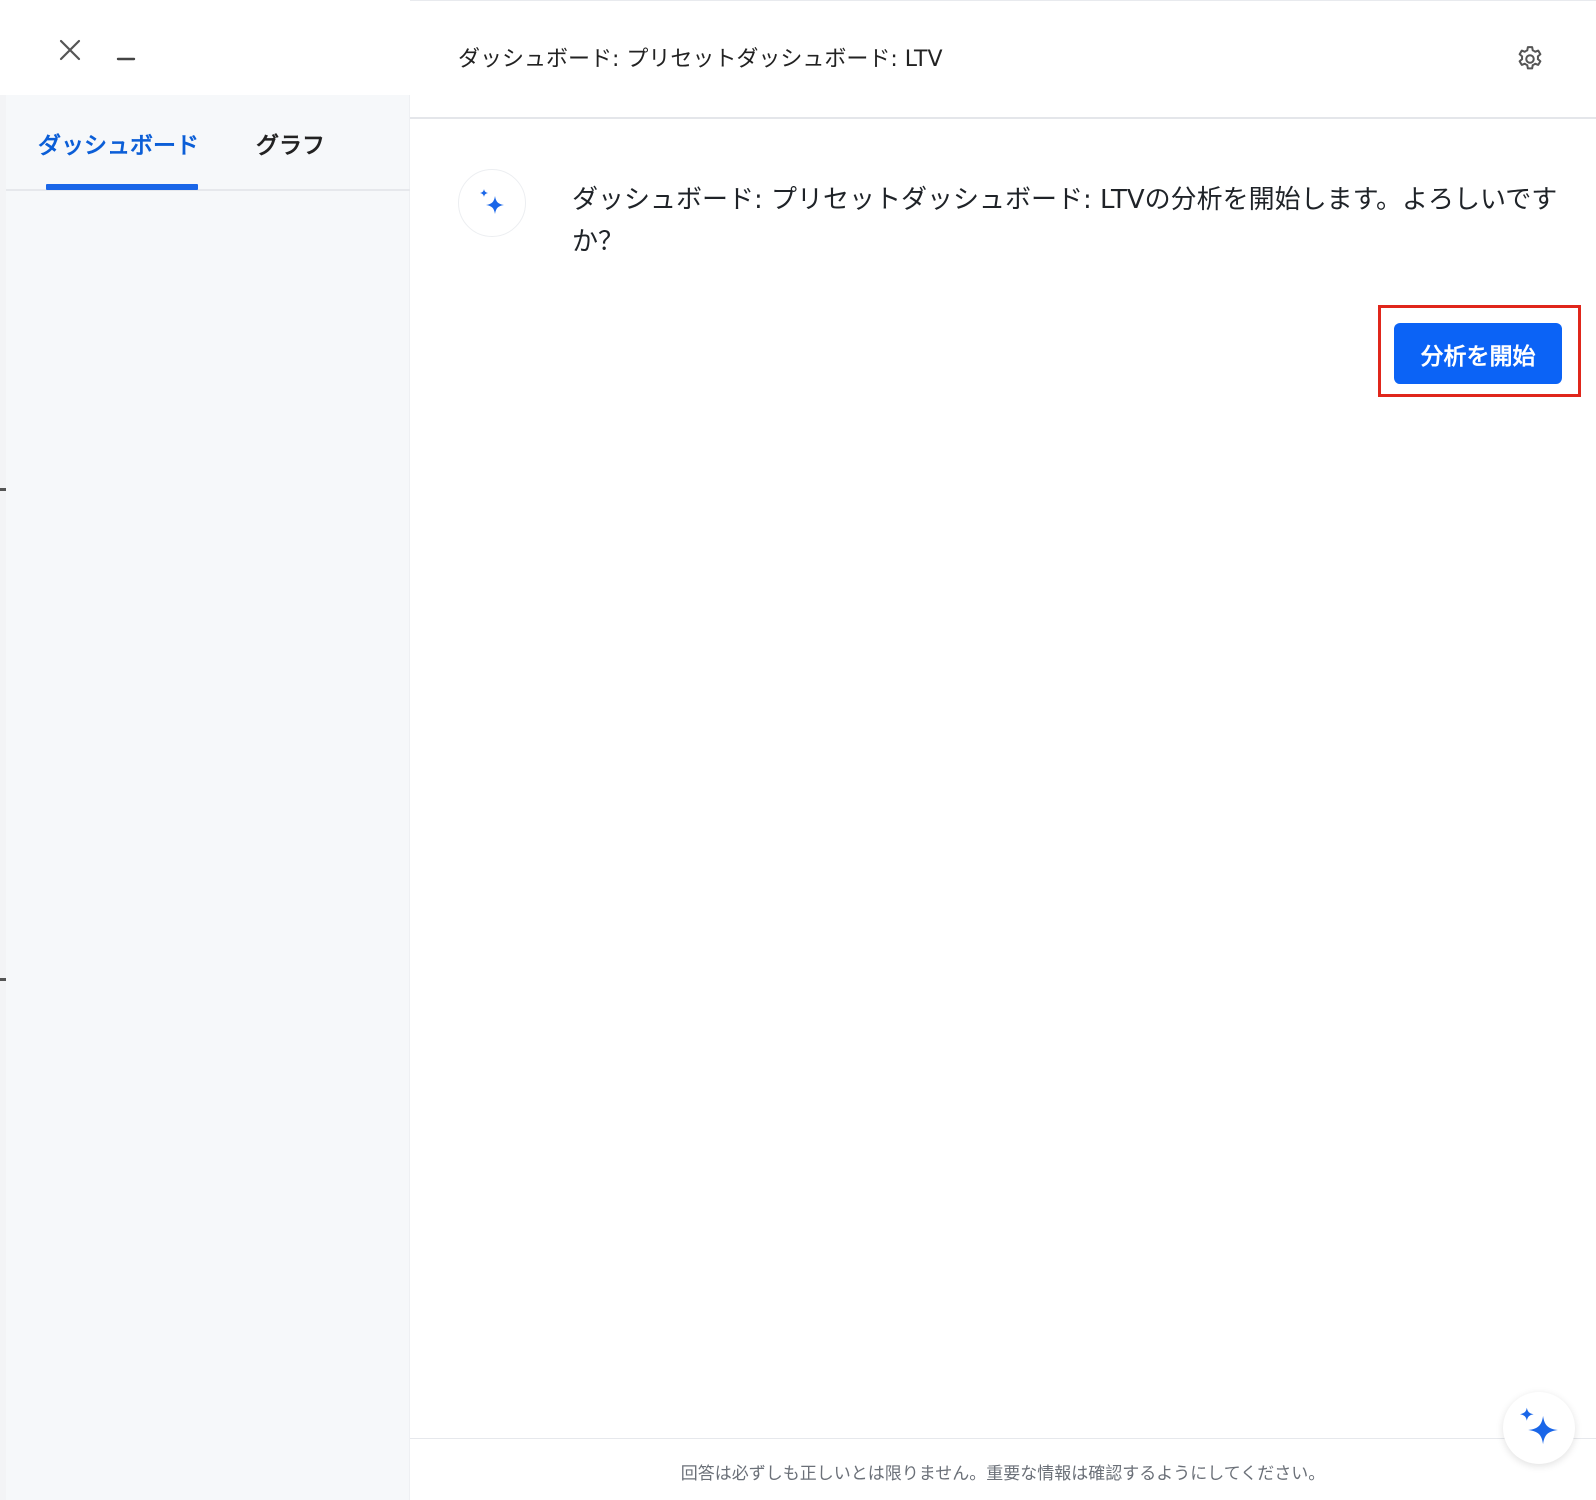 This screenshot has width=1596, height=1500. I want to click on settings-button, so click(1530, 59).